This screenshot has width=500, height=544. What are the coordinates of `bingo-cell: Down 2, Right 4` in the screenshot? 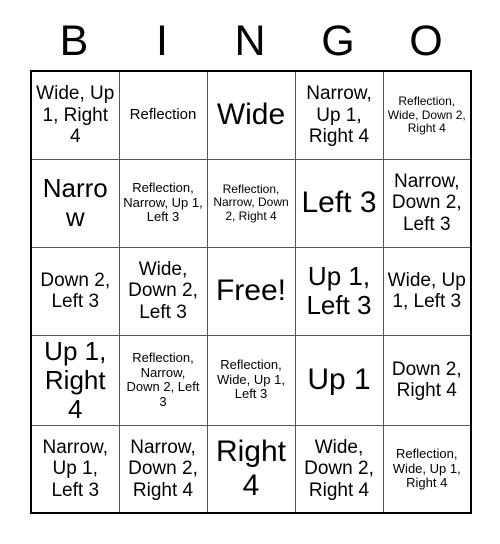 It's located at (427, 380).